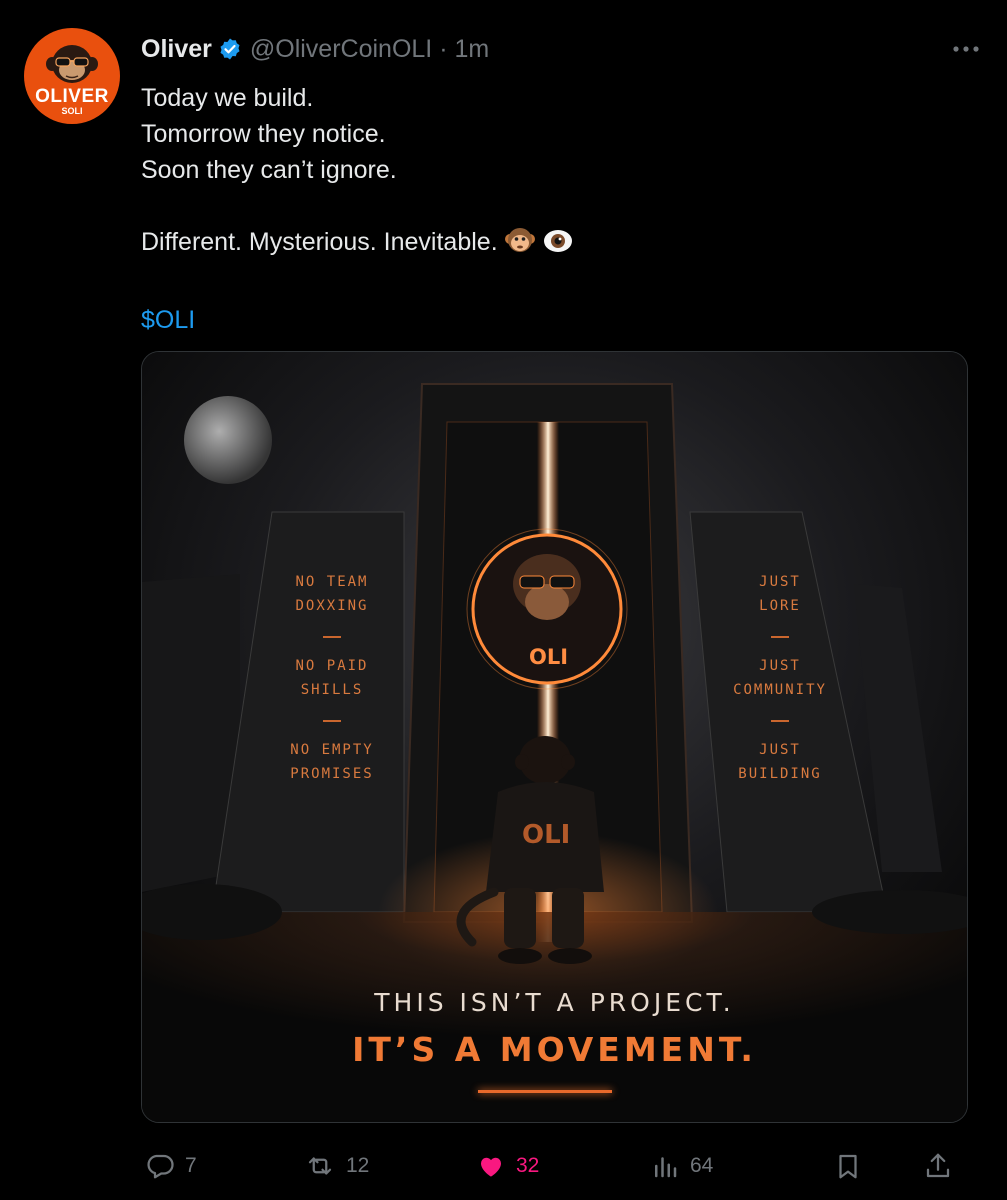 Image resolution: width=1007 pixels, height=1200 pixels. I want to click on cashtag-link: $OLI, so click(357, 320).